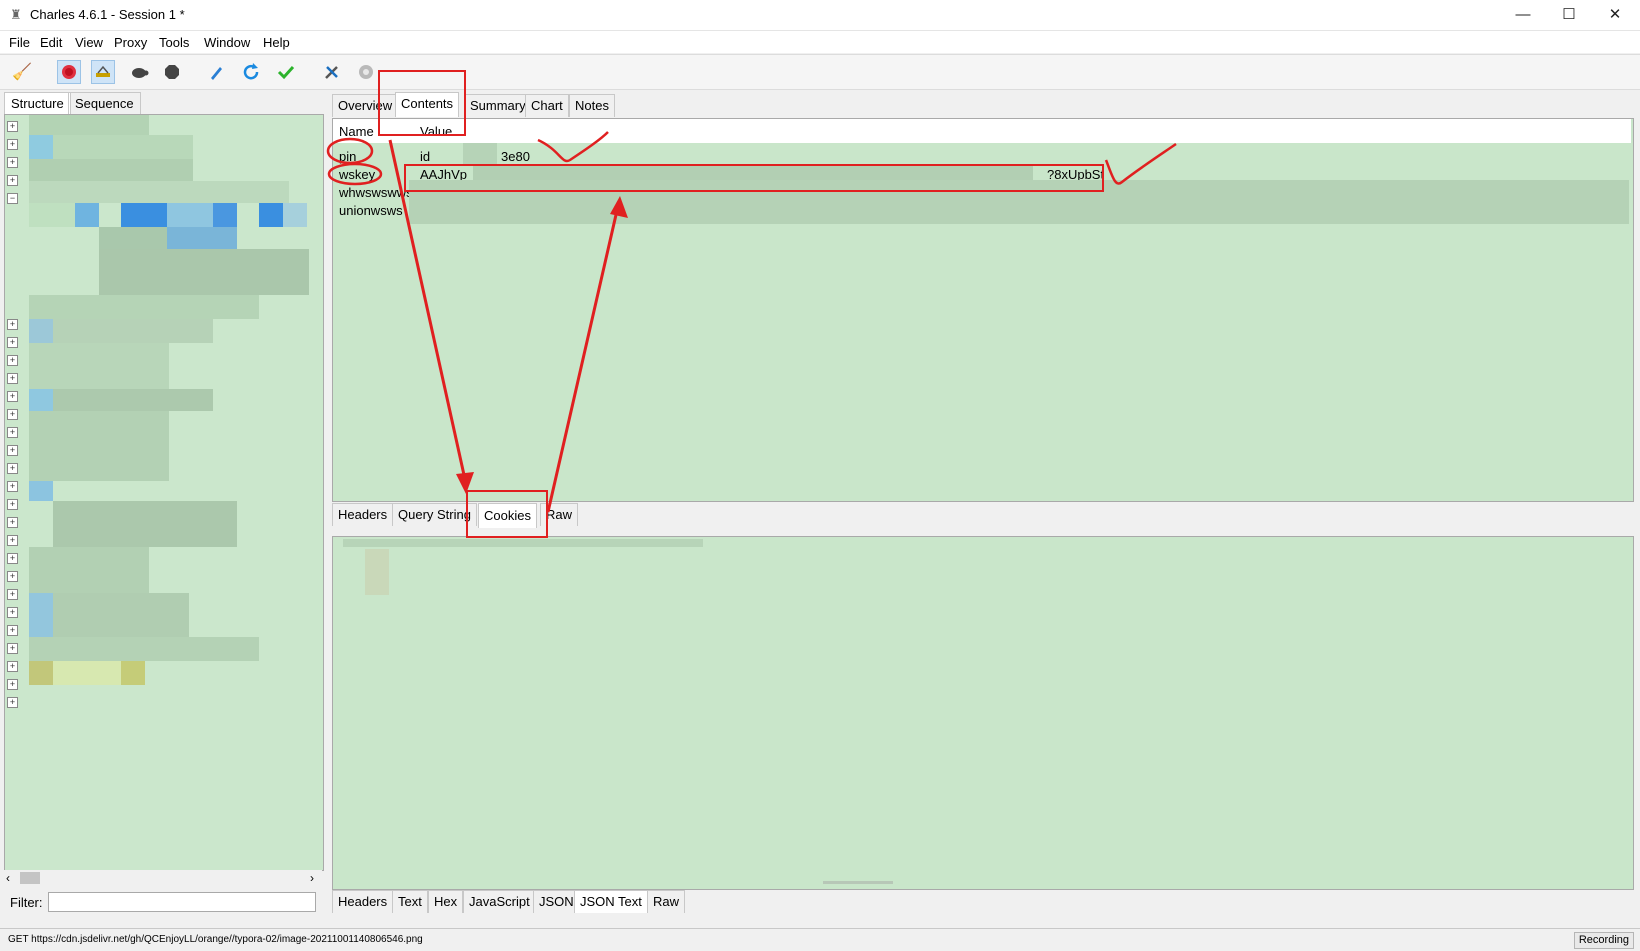 The image size is (1640, 951). I want to click on annotation-arrow-down, so click(428, 312).